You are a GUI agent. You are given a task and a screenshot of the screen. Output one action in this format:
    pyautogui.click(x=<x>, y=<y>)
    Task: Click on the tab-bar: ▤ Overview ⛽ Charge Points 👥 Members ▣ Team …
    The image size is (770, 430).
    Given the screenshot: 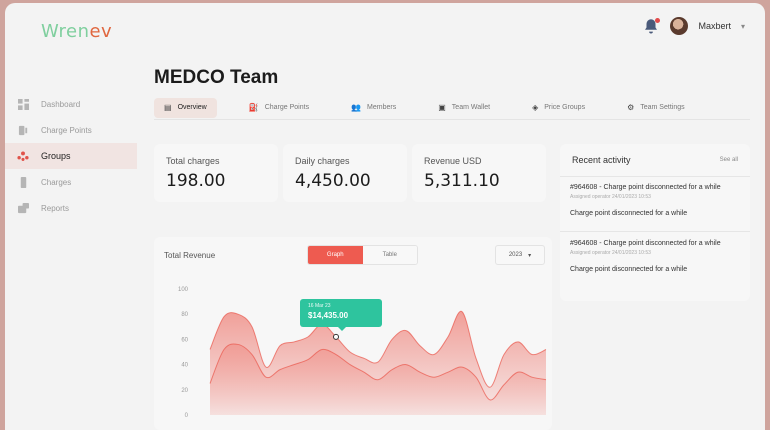 What is the action you would take?
    pyautogui.click(x=452, y=108)
    